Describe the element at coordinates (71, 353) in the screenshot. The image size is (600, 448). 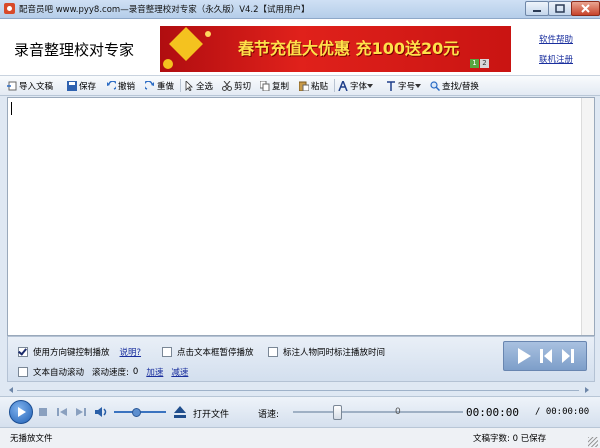
I see `arrow-control-label: 使用方向键控制播放` at that location.